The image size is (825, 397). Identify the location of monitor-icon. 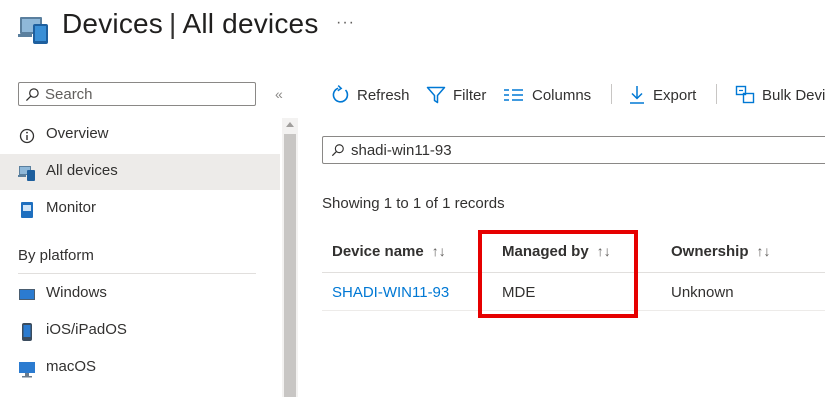
(27, 210).